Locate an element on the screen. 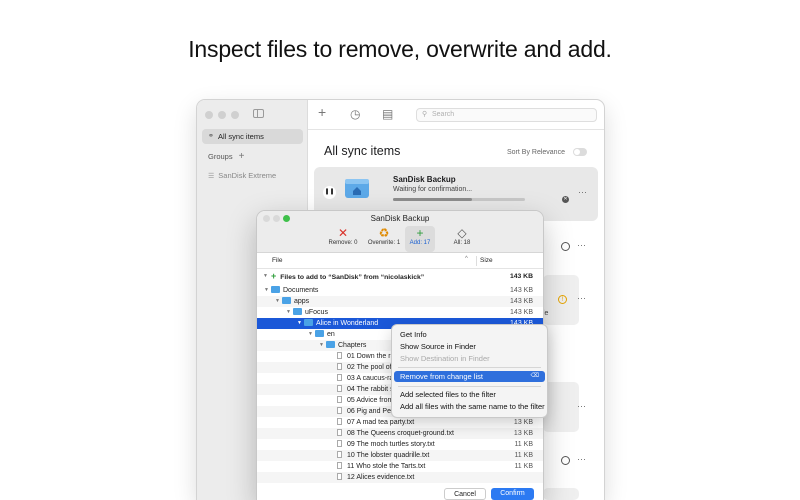 The width and height of the screenshot is (800, 500). file-row: 08 The Queens croquet-ground.txt 13 KB is located at coordinates (400, 433).